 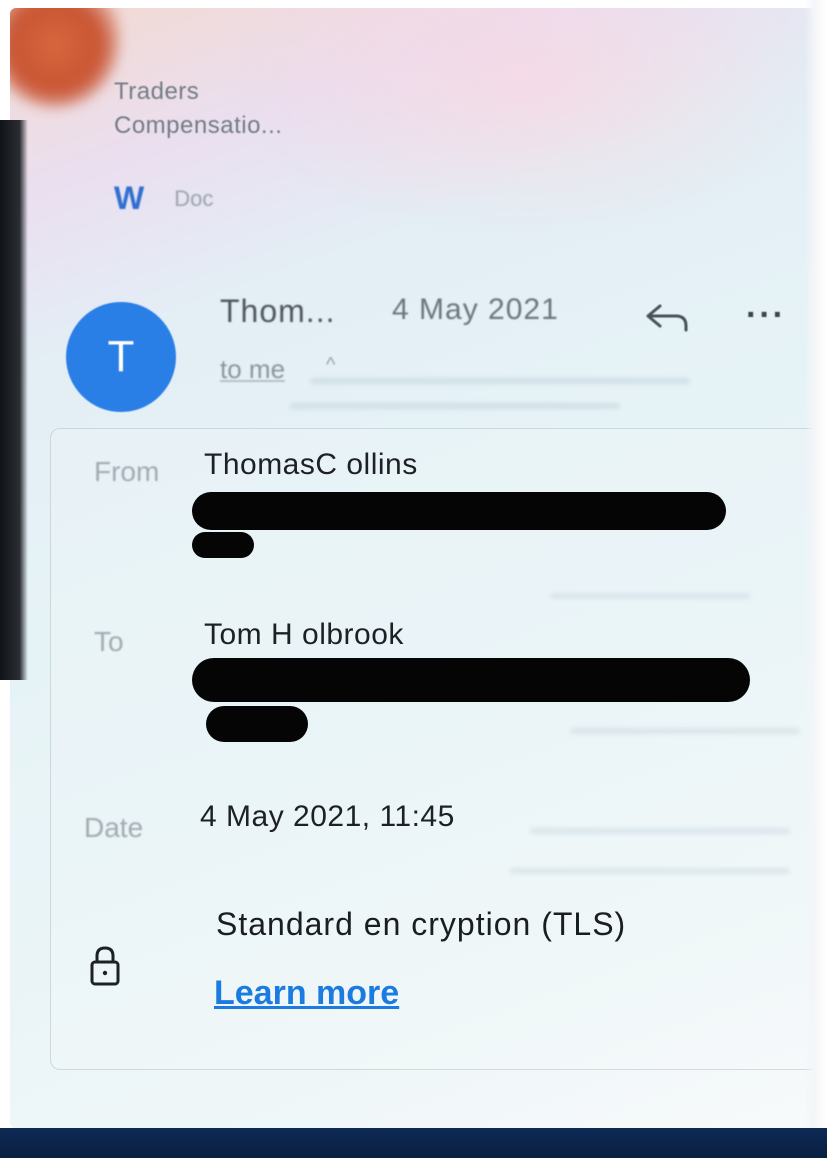 What do you see at coordinates (194, 198) in the screenshot?
I see `attachment-type-label: Doc` at bounding box center [194, 198].